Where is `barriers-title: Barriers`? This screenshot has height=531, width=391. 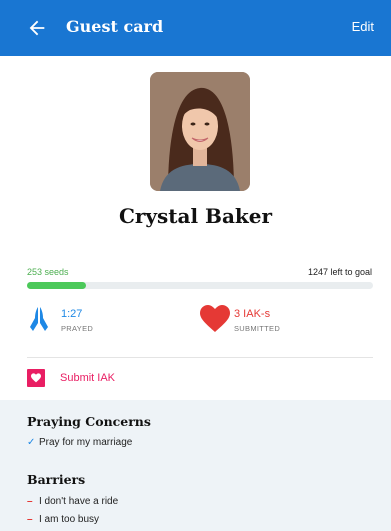
barriers-title: Barriers is located at coordinates (56, 479).